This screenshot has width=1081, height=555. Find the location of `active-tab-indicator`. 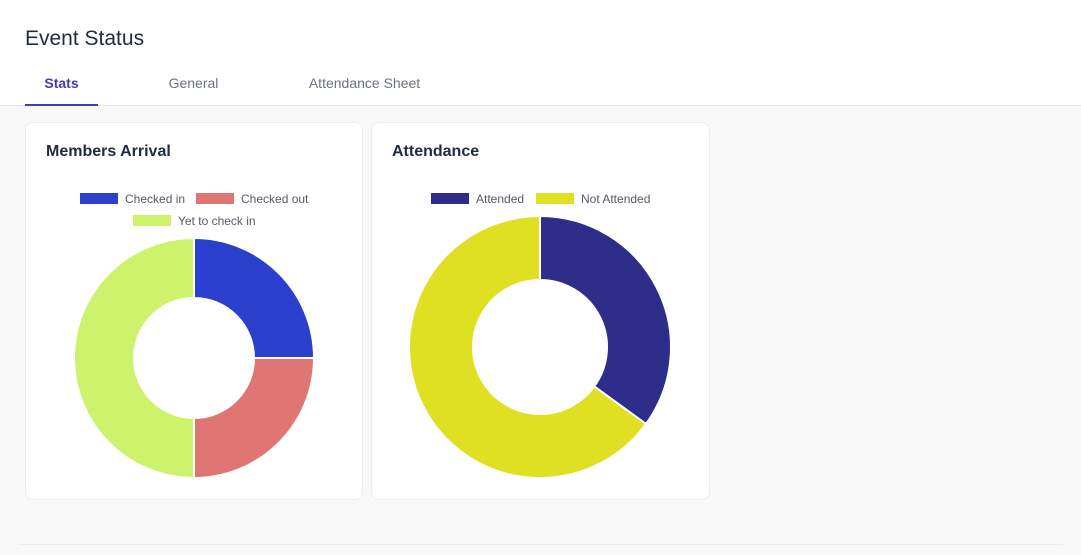

active-tab-indicator is located at coordinates (61, 105).